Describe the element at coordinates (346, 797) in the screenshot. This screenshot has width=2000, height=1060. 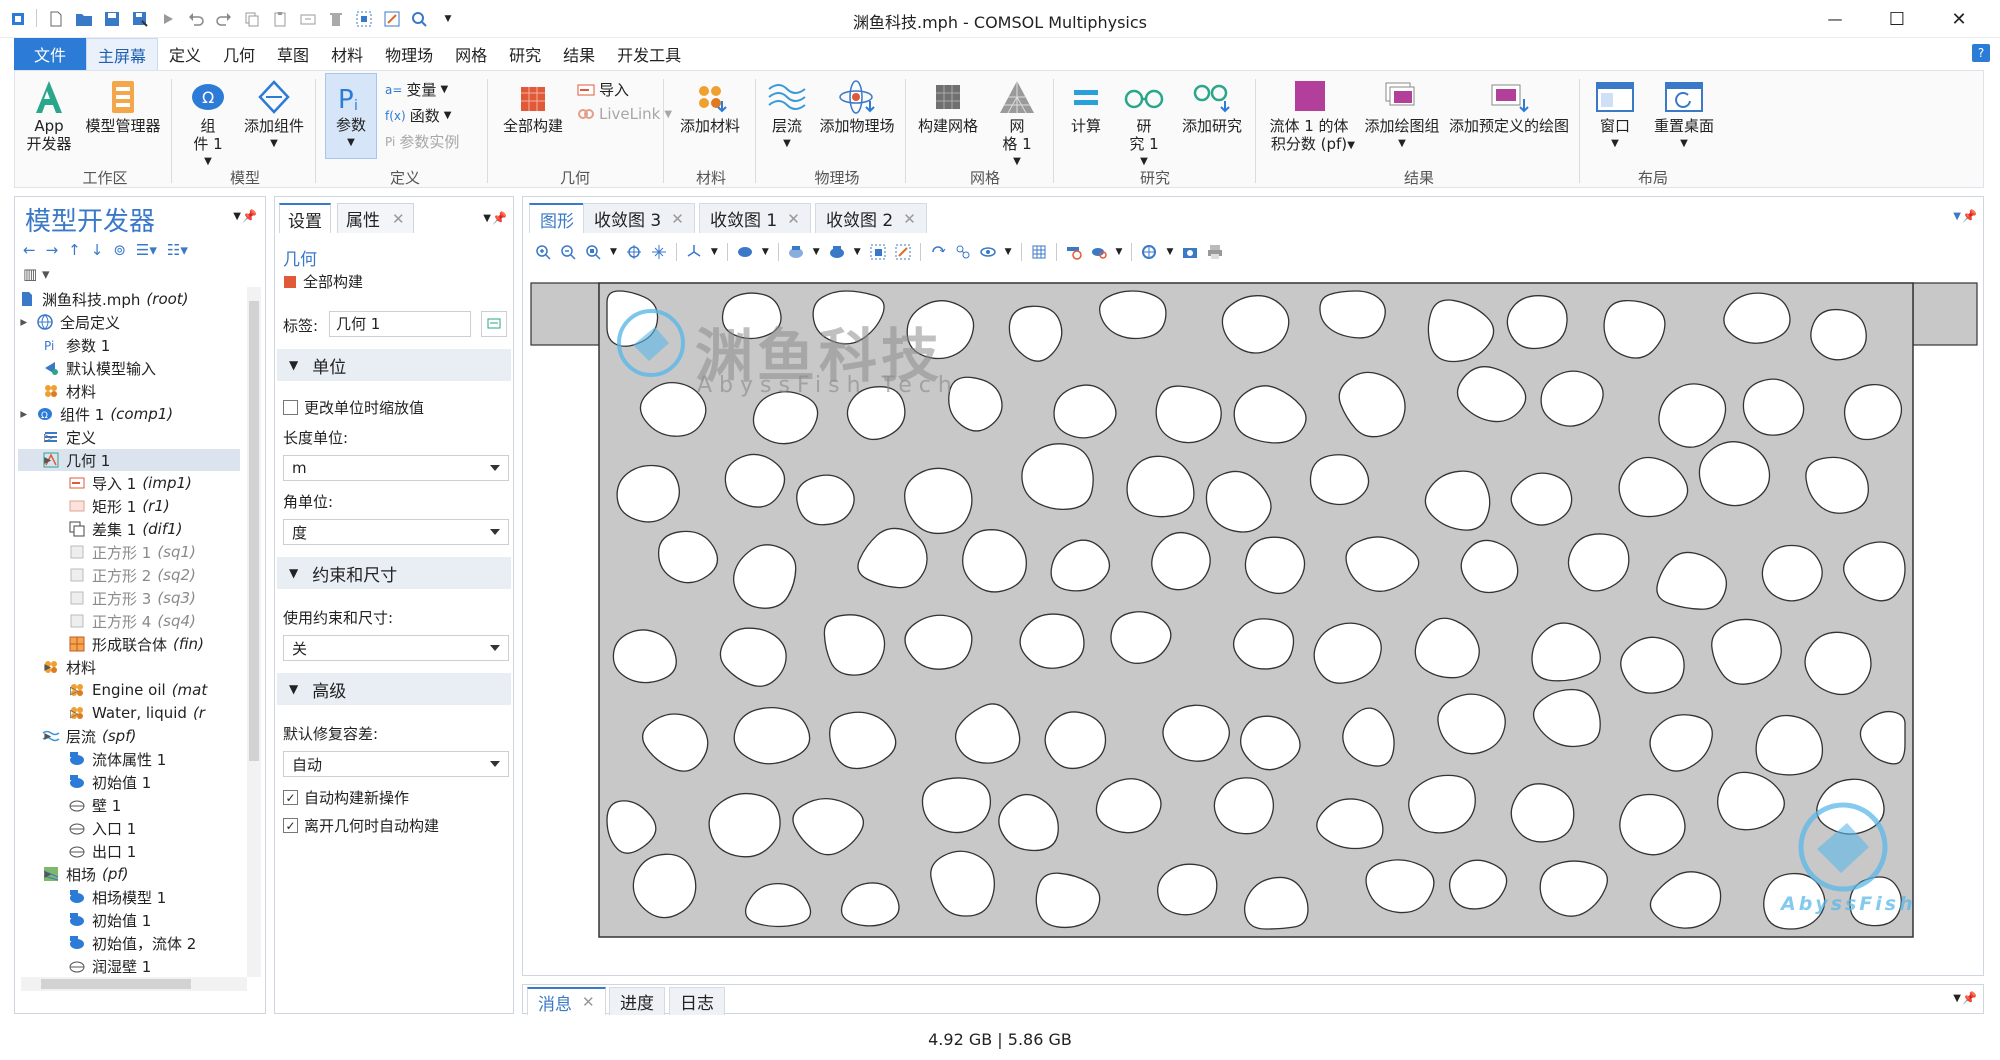
I see `auto-build-new-checkbox: ✓ 自动构建新操作` at that location.